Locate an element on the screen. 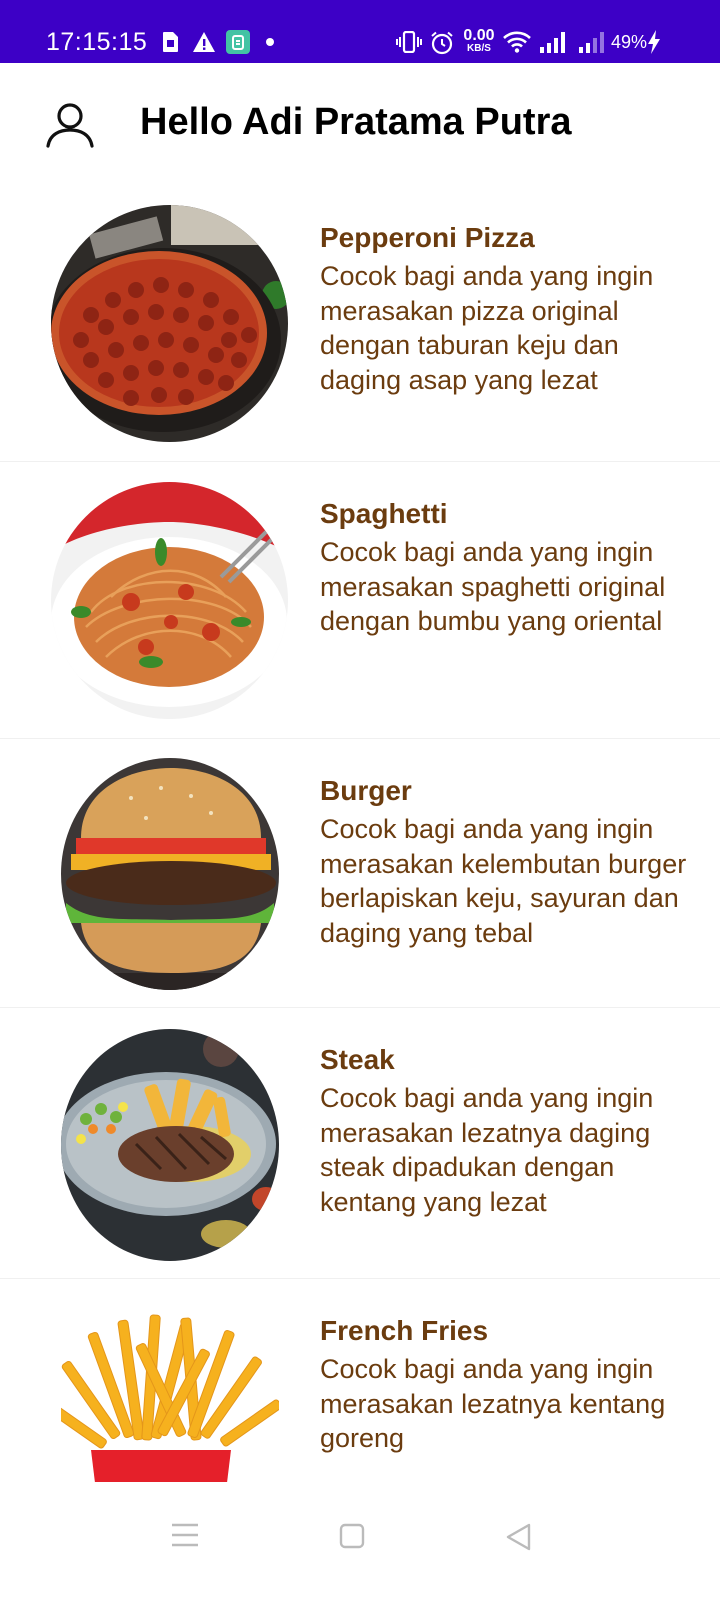 The width and height of the screenshot is (720, 1600). warning-icon is located at coordinates (204, 44).